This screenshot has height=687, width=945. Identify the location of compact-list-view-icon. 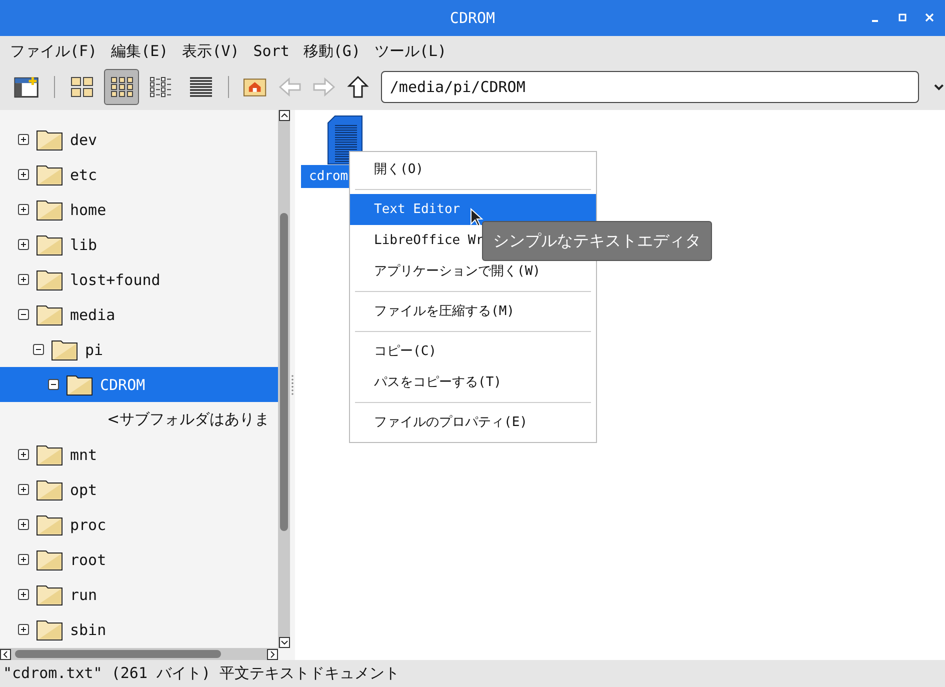
(161, 87).